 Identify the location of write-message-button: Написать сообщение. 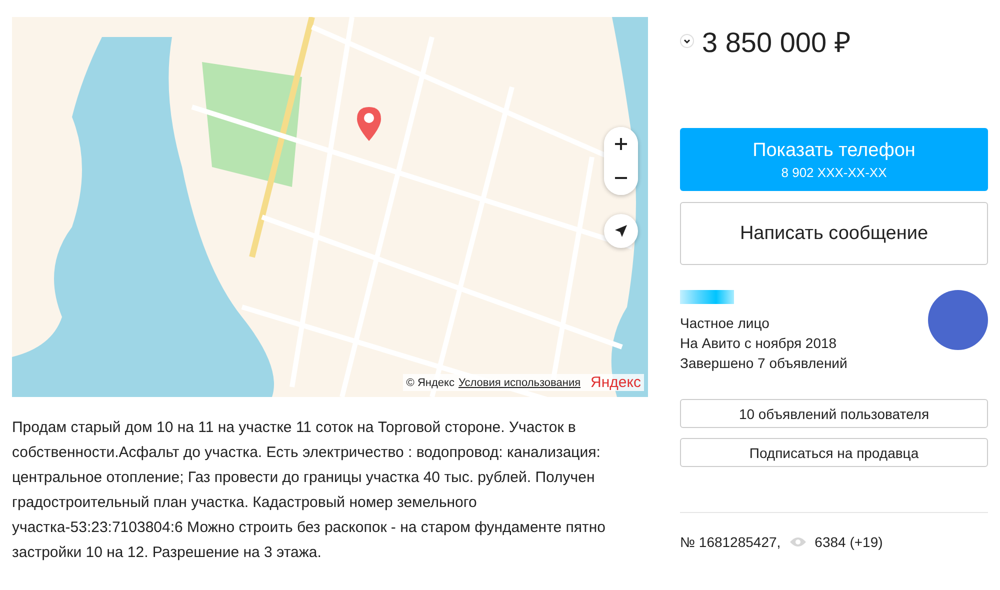
(834, 233).